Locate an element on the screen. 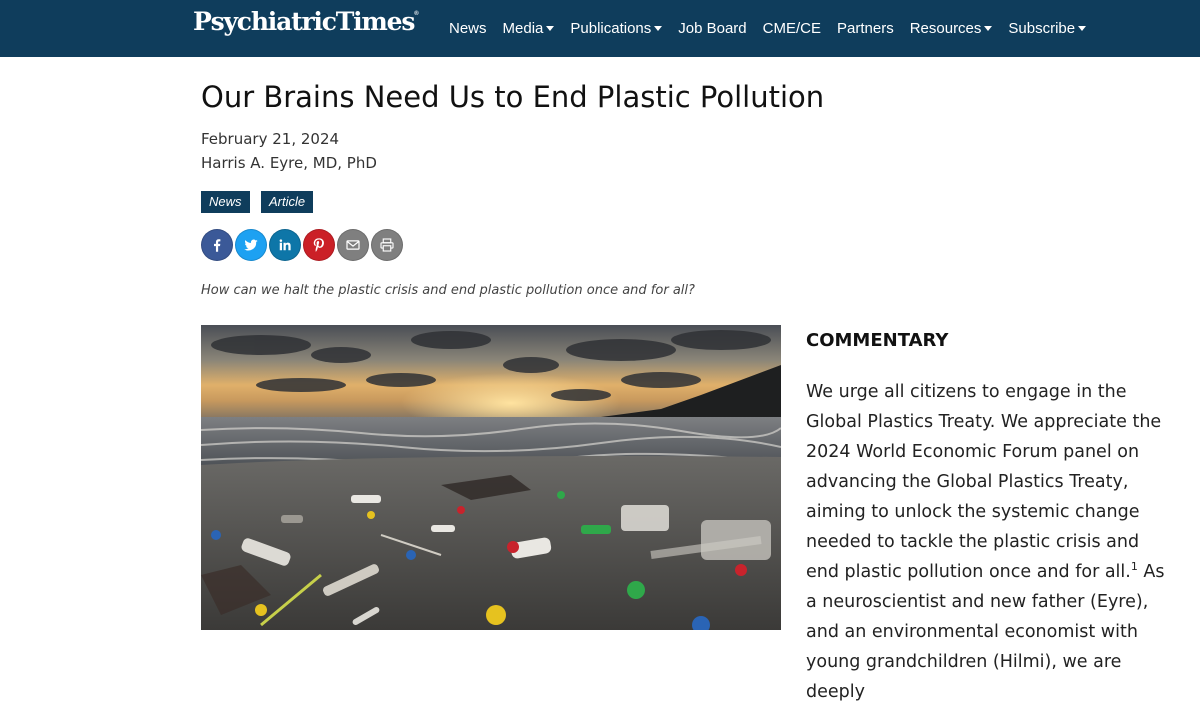  article-author: Harris A. Eyre, MD, PhD is located at coordinates (289, 163).